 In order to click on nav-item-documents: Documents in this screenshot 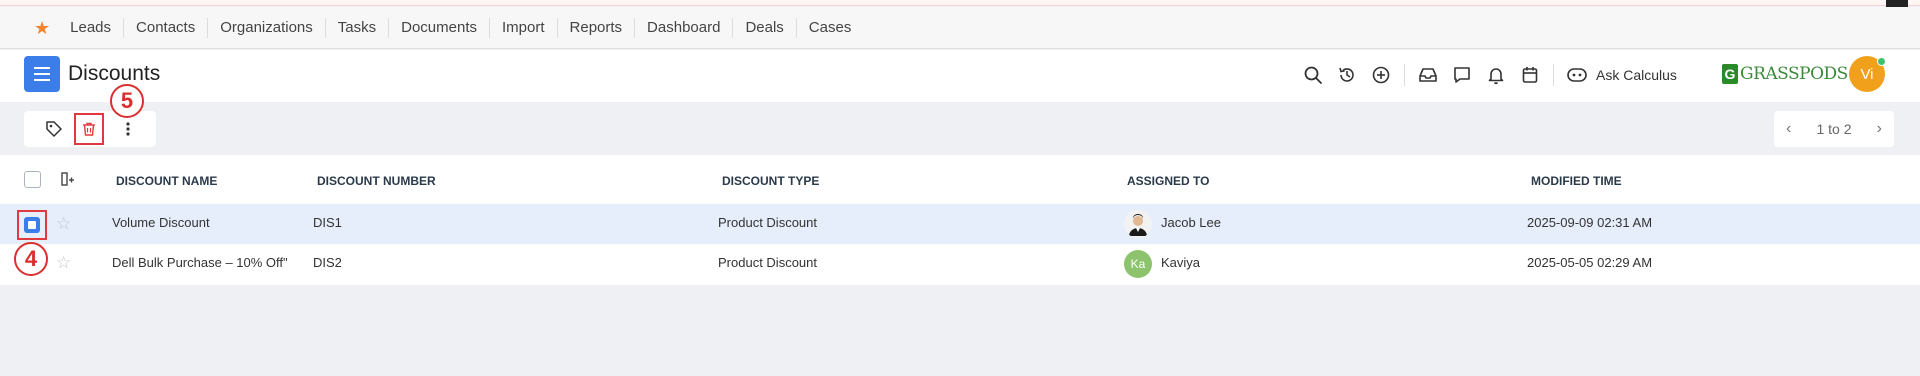, I will do `click(439, 27)`.